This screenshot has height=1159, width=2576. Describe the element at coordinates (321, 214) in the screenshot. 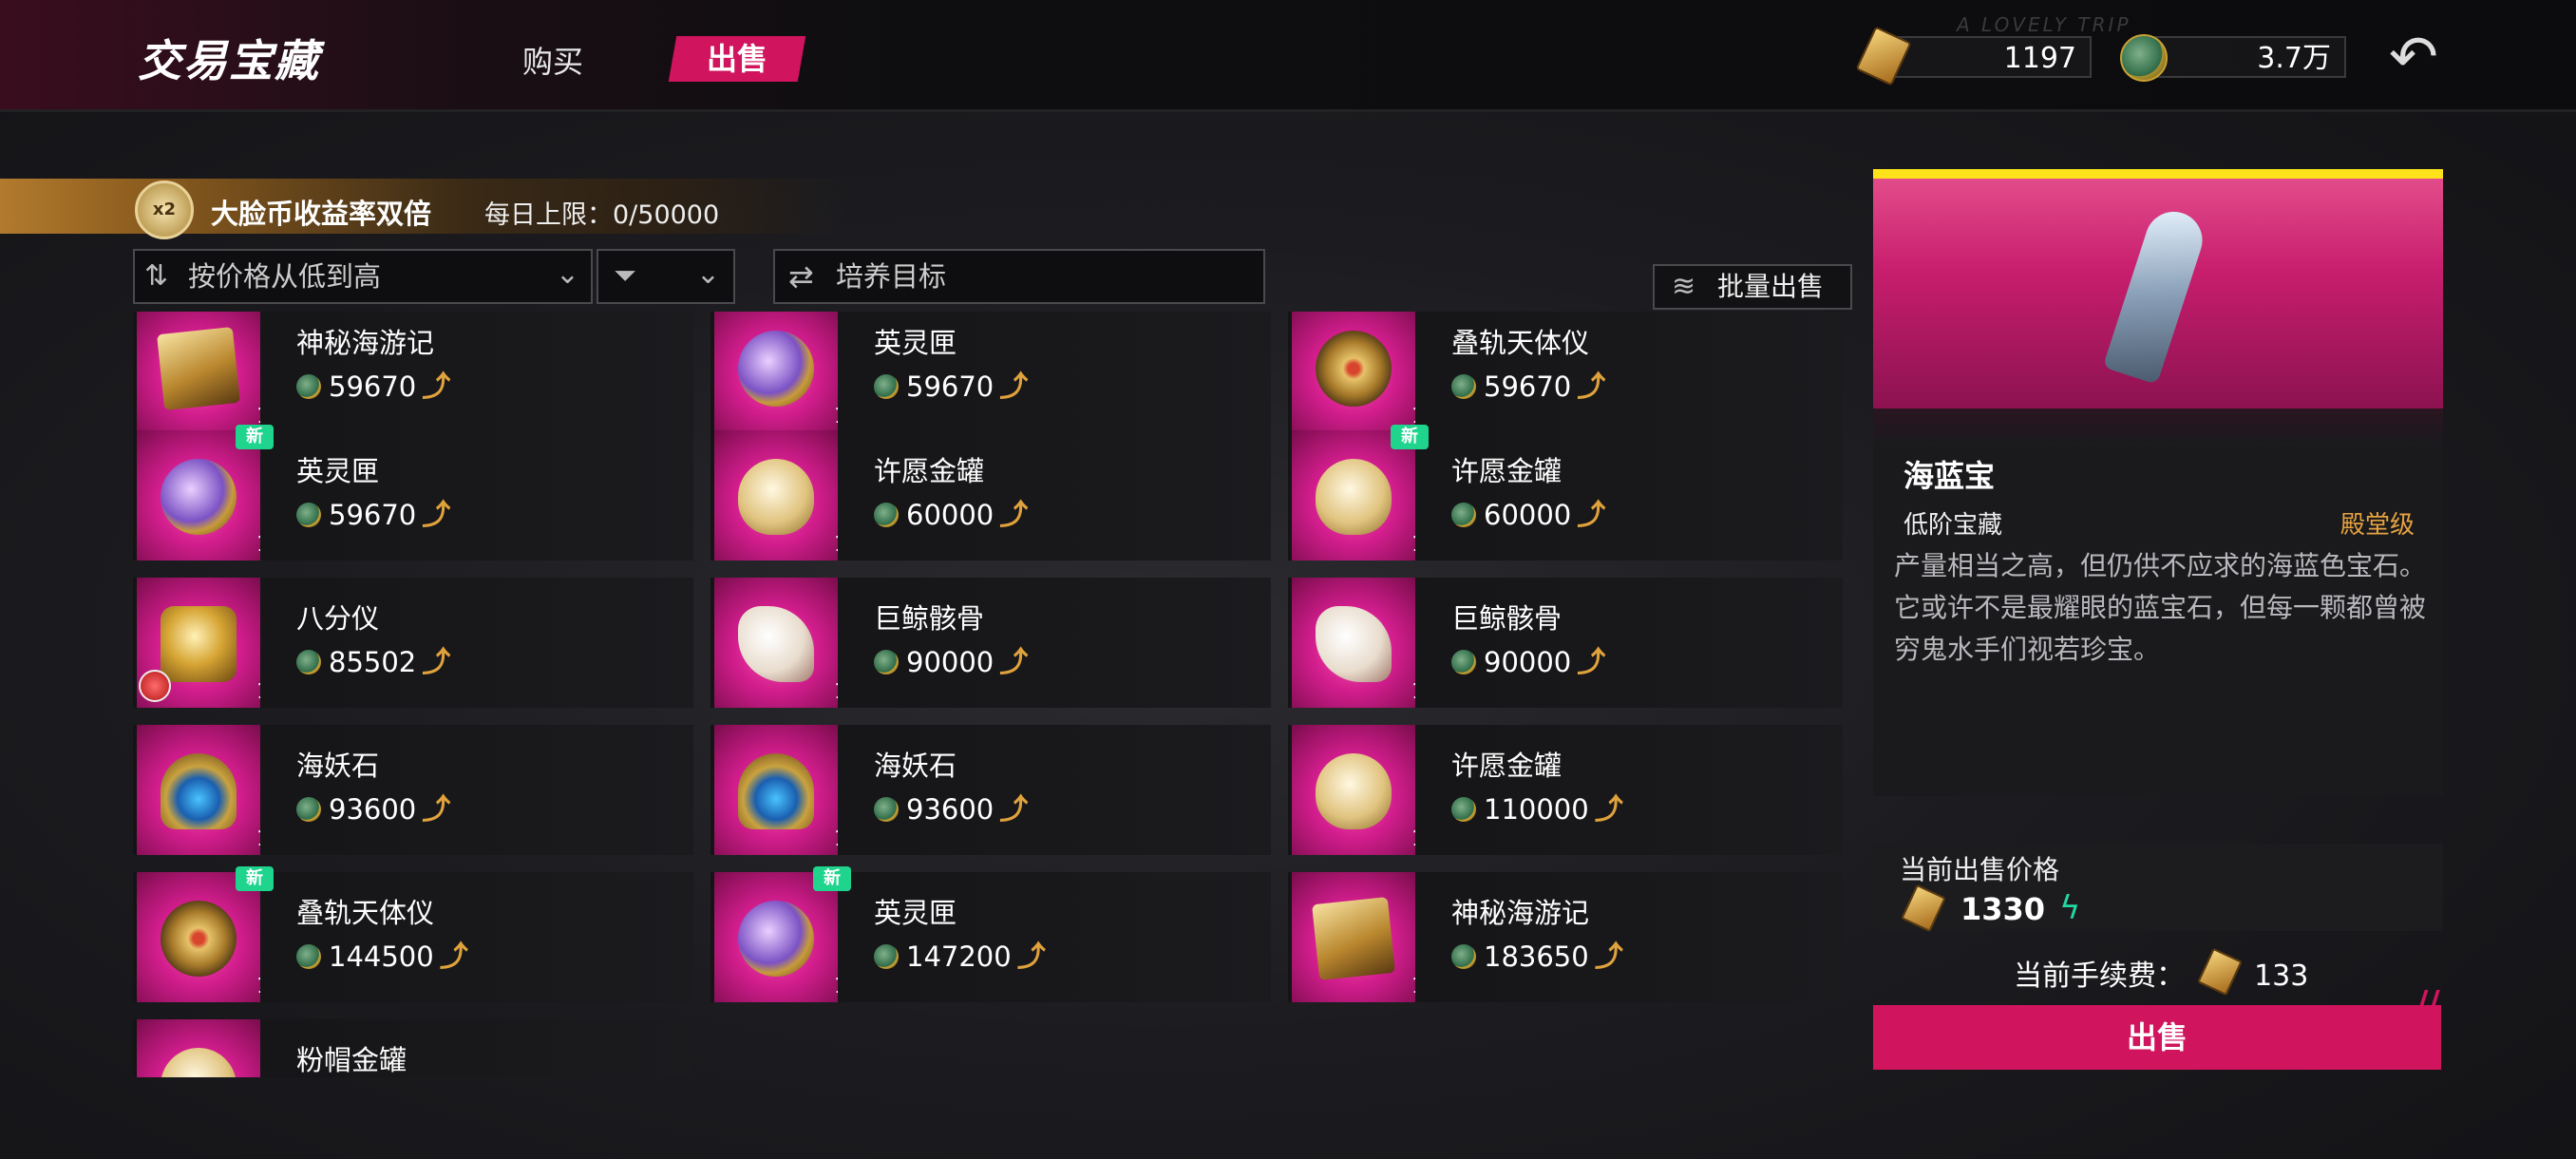

I see `bonus-text: 大脸币收益率双倍` at that location.